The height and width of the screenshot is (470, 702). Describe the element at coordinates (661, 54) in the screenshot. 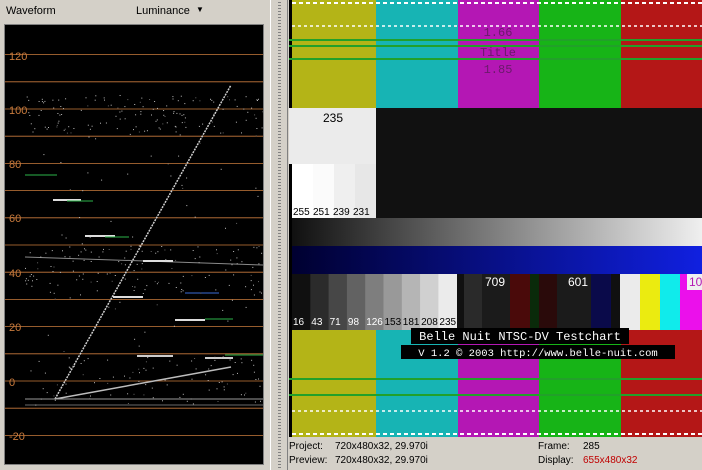

I see `bar-red-top` at that location.